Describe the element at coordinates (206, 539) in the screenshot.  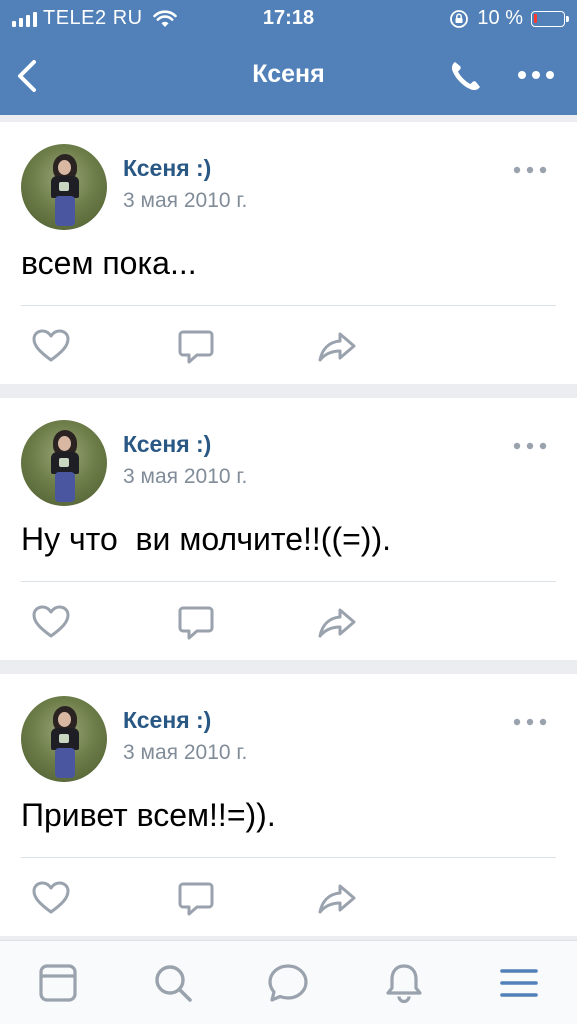
I see `post-text: Ну что ви молчите!!((=)).` at that location.